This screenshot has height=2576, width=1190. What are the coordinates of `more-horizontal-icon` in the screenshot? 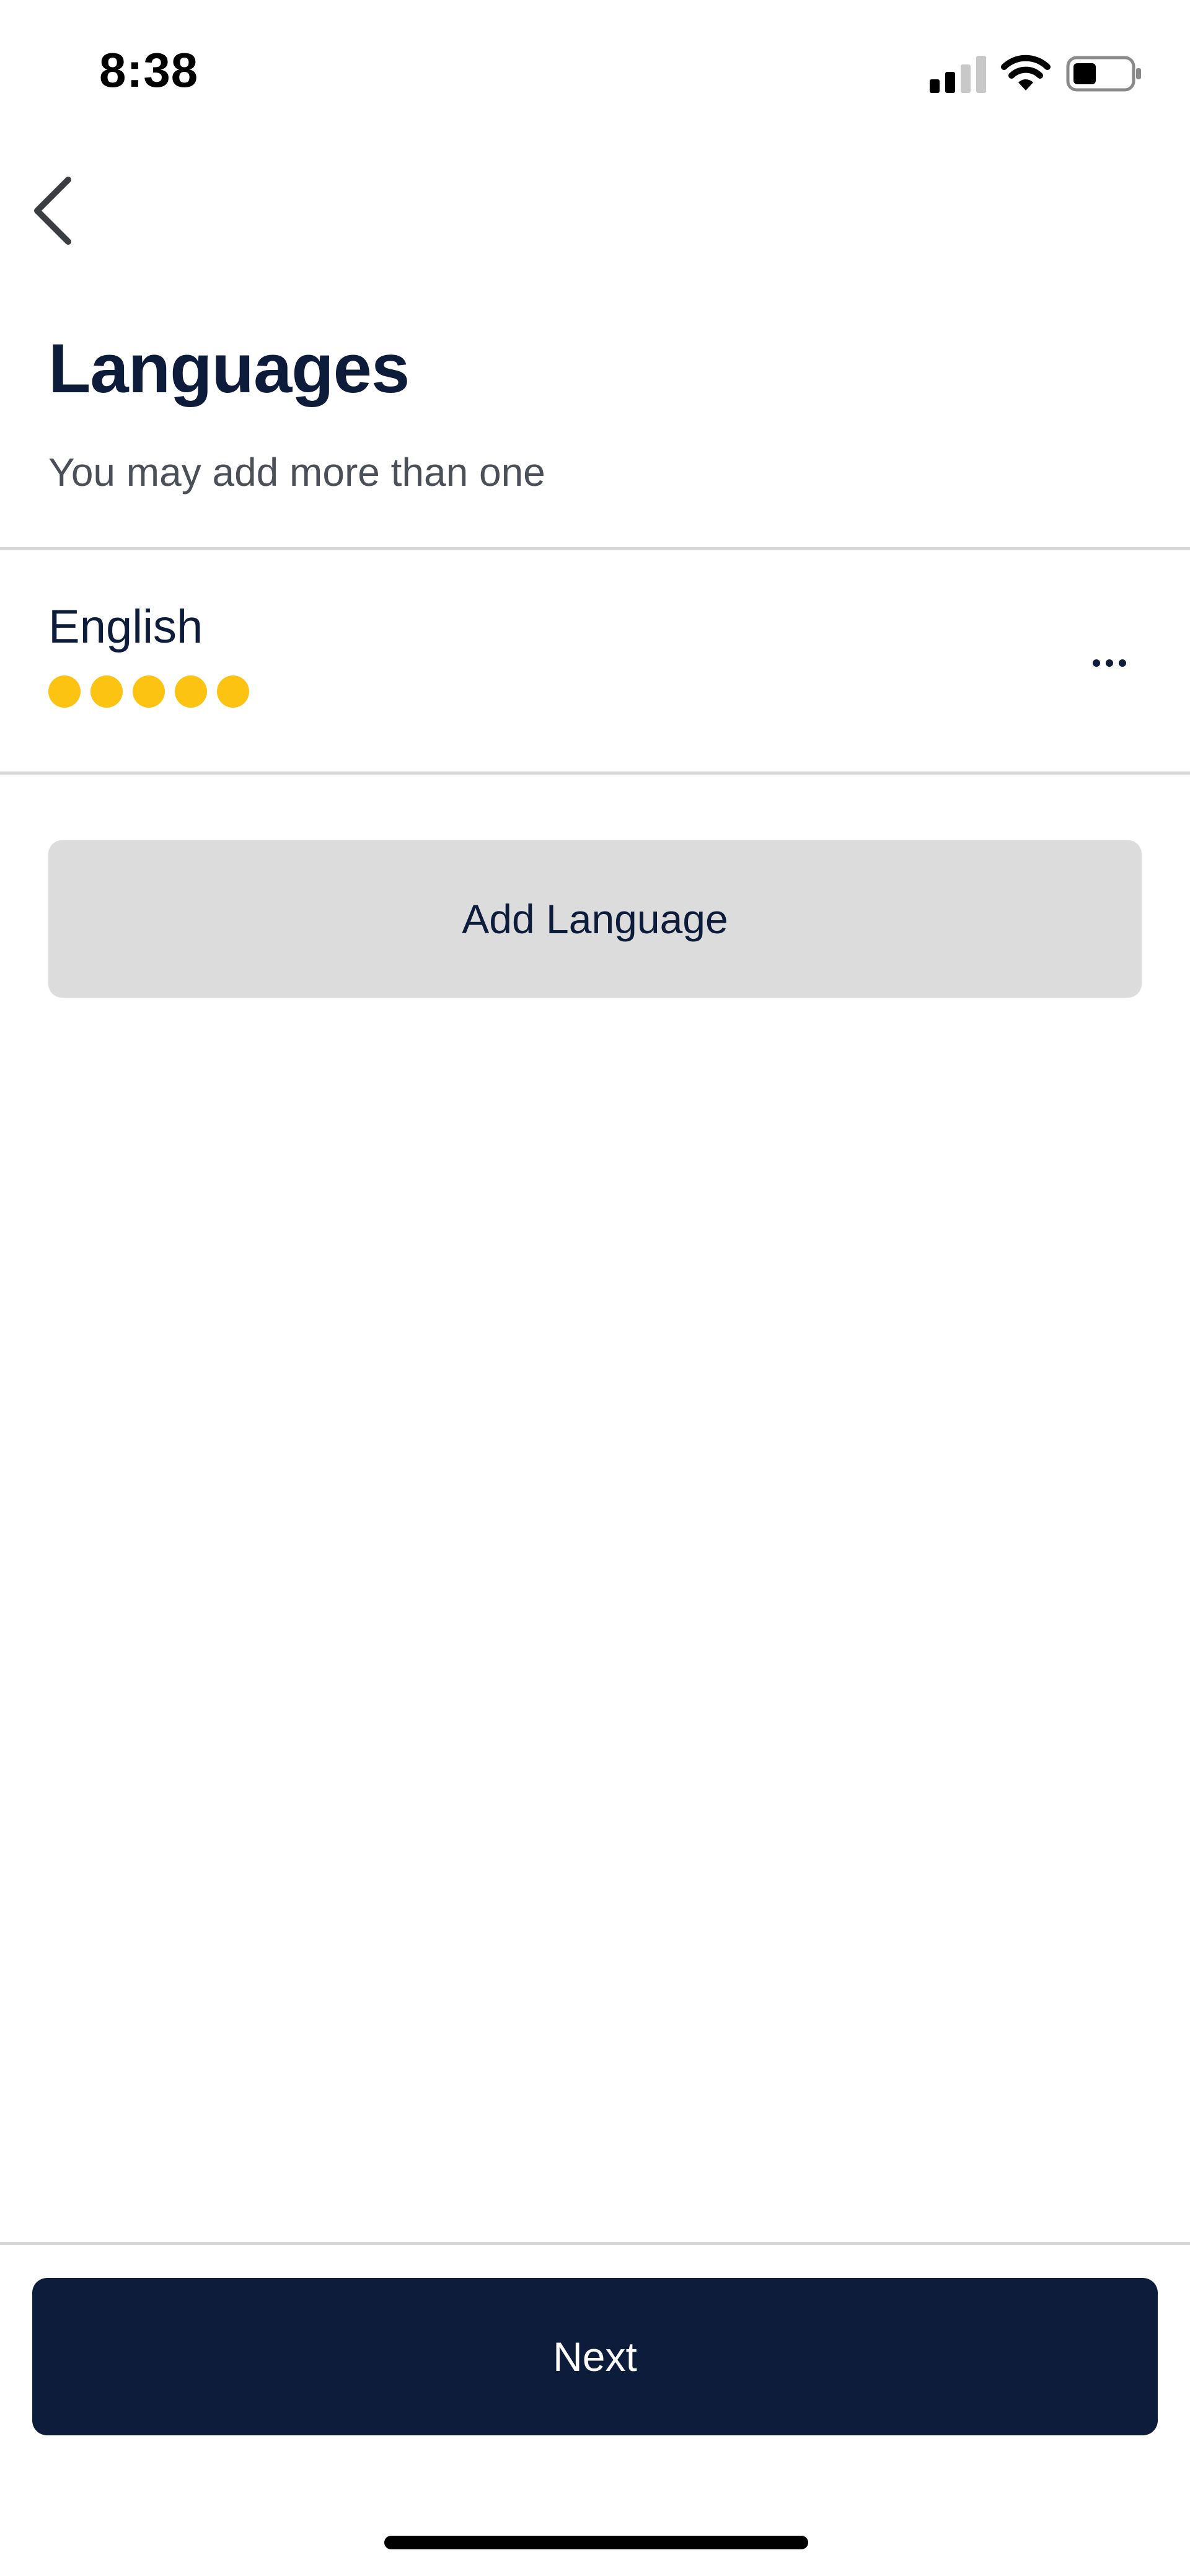 It's located at (1096, 663).